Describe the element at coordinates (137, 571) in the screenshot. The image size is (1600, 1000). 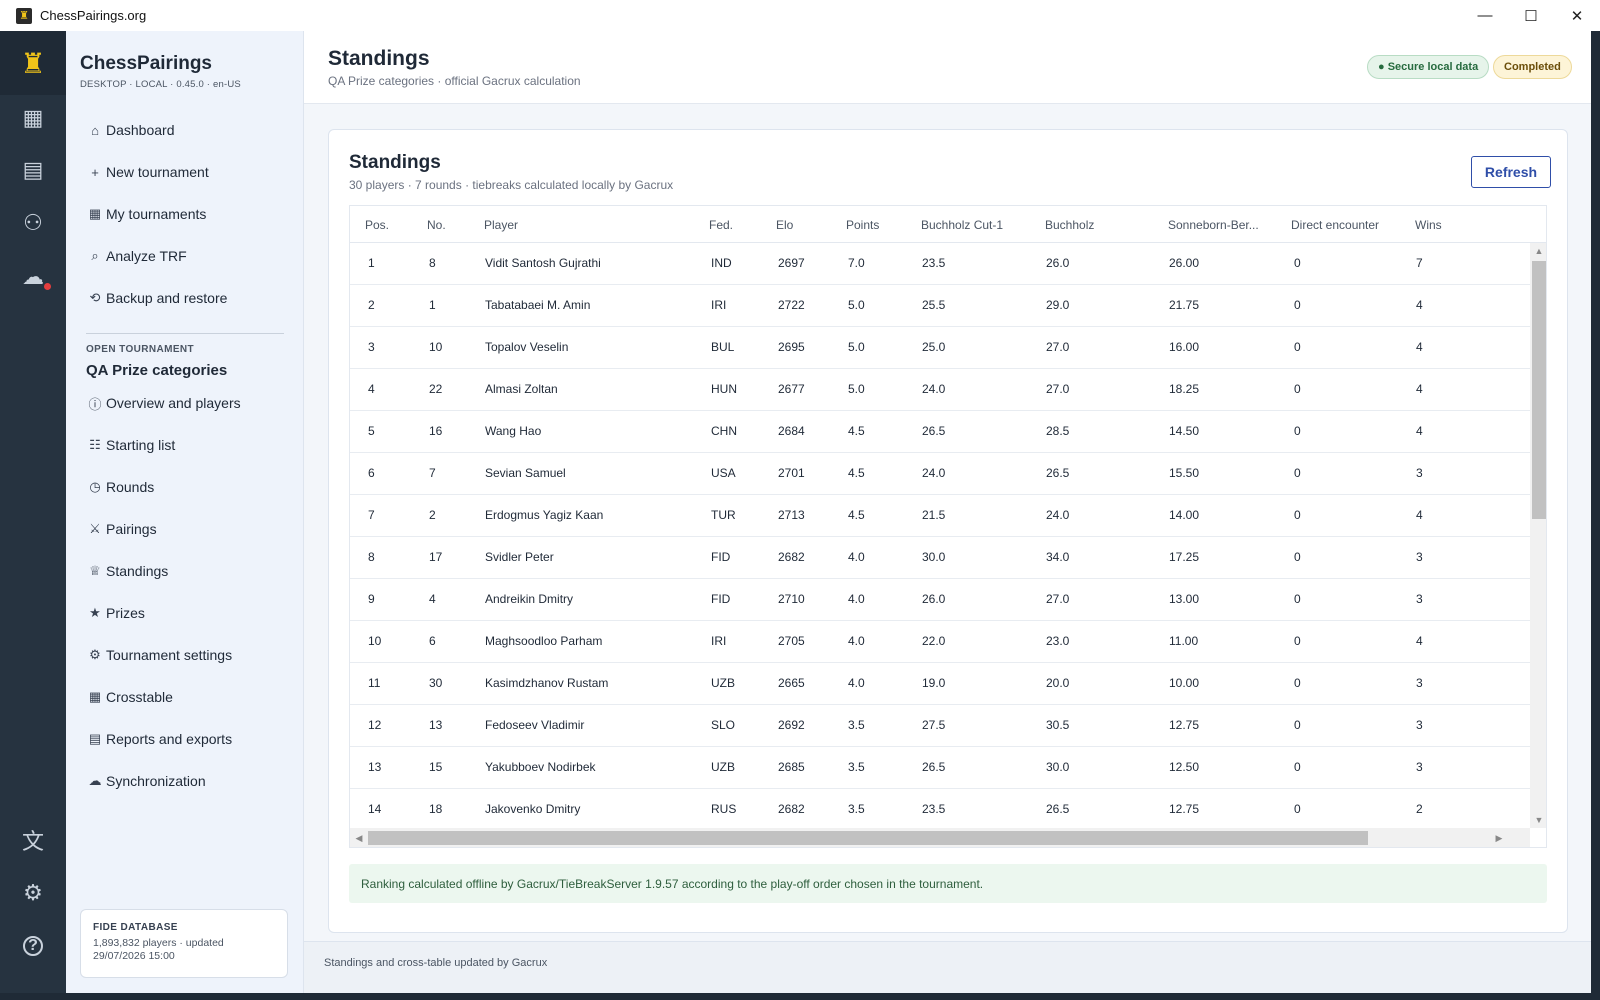
I see `nav-label: Standings` at that location.